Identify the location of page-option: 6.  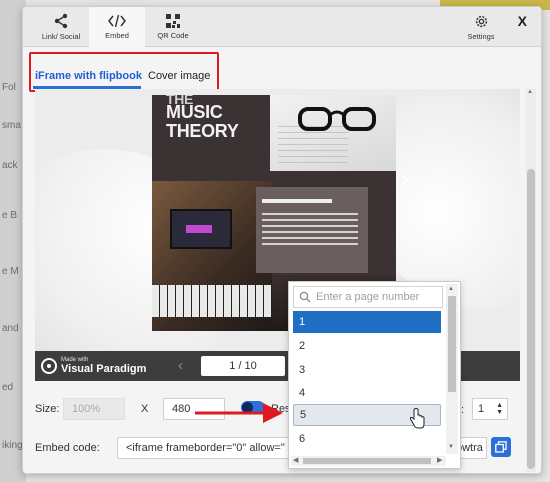
(367, 439).